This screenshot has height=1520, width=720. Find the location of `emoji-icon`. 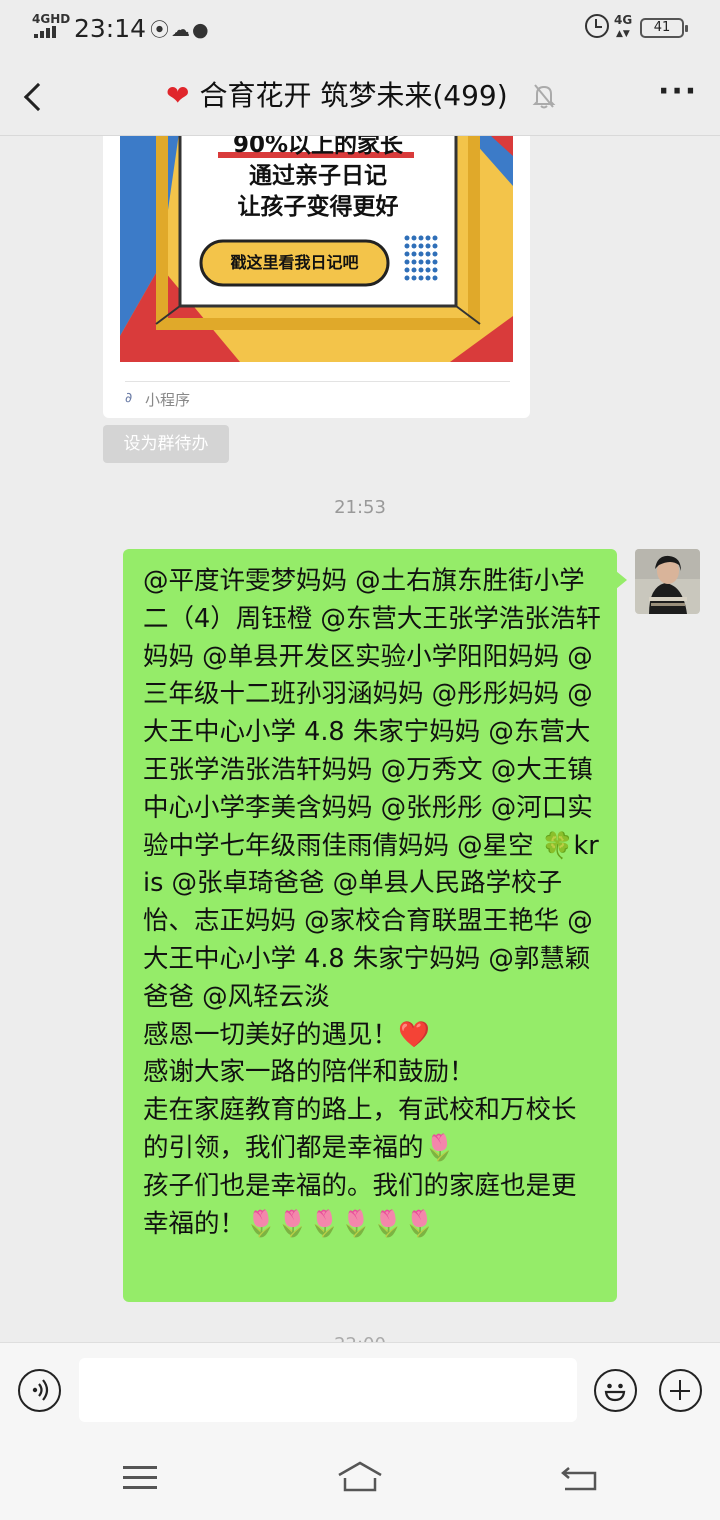

emoji-icon is located at coordinates (615, 1390).